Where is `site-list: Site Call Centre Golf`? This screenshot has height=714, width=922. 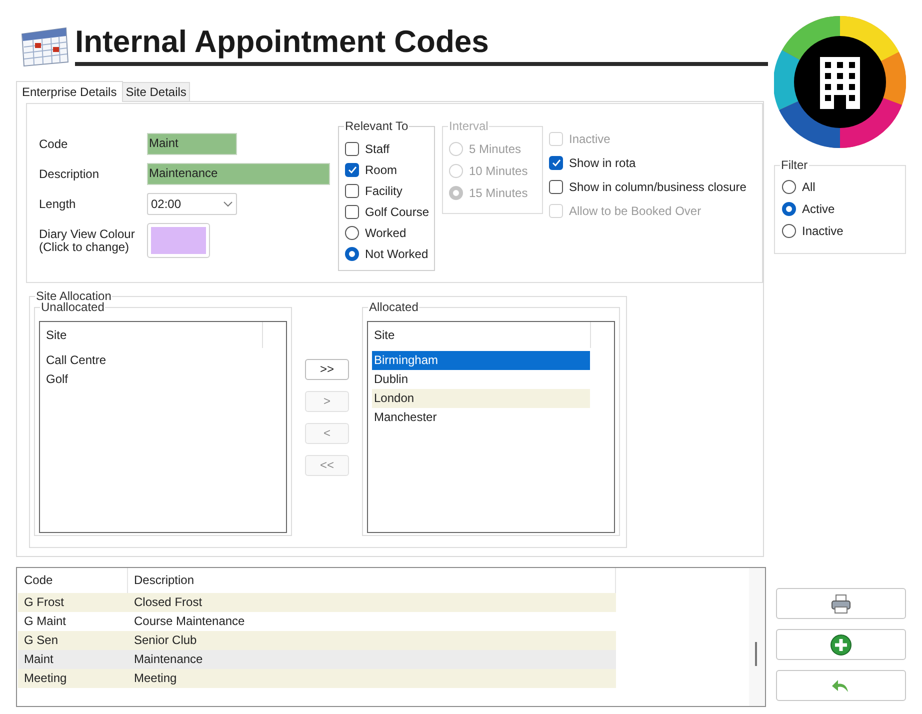 site-list: Site Call Centre Golf is located at coordinates (163, 427).